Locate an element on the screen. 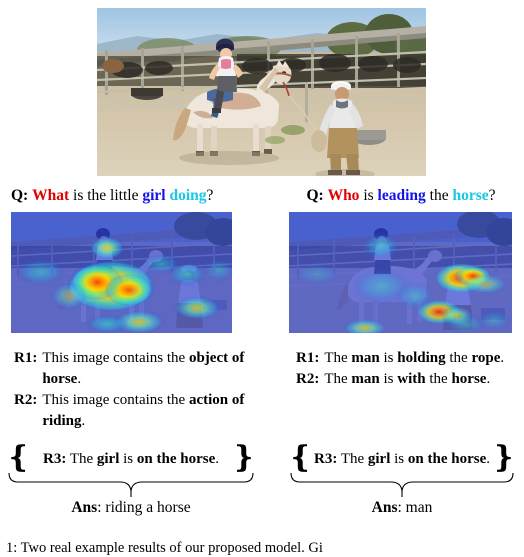 This screenshot has width=524, height=557. answer-left: Ans: riding a horse is located at coordinates (131, 508).